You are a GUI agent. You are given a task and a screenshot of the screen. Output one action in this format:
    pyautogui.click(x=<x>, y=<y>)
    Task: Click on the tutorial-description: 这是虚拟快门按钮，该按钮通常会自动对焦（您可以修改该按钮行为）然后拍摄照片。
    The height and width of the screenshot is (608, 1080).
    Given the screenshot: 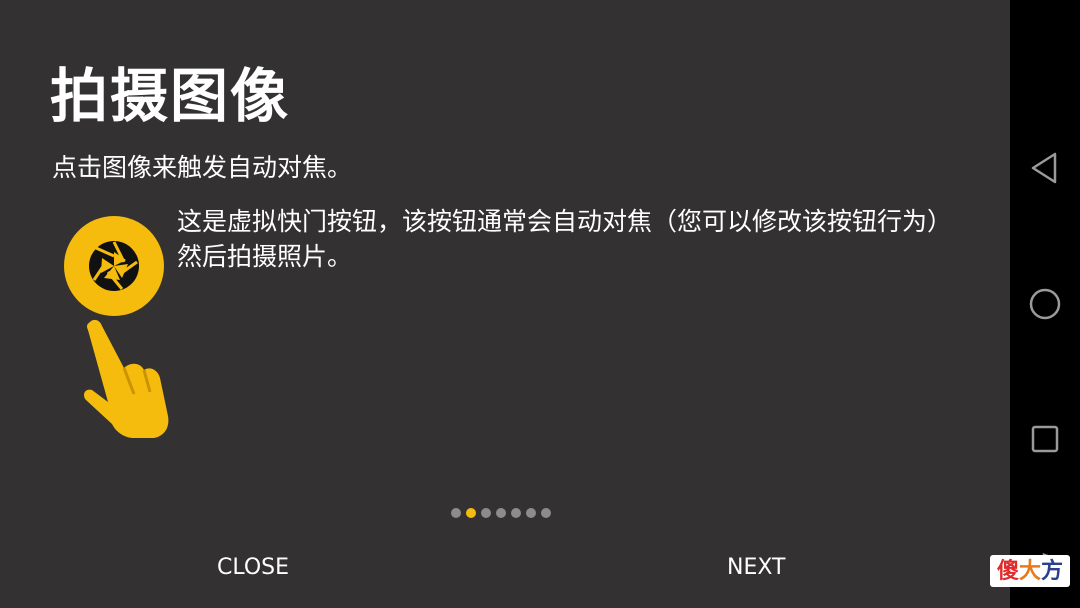 What is the action you would take?
    pyautogui.click(x=565, y=239)
    